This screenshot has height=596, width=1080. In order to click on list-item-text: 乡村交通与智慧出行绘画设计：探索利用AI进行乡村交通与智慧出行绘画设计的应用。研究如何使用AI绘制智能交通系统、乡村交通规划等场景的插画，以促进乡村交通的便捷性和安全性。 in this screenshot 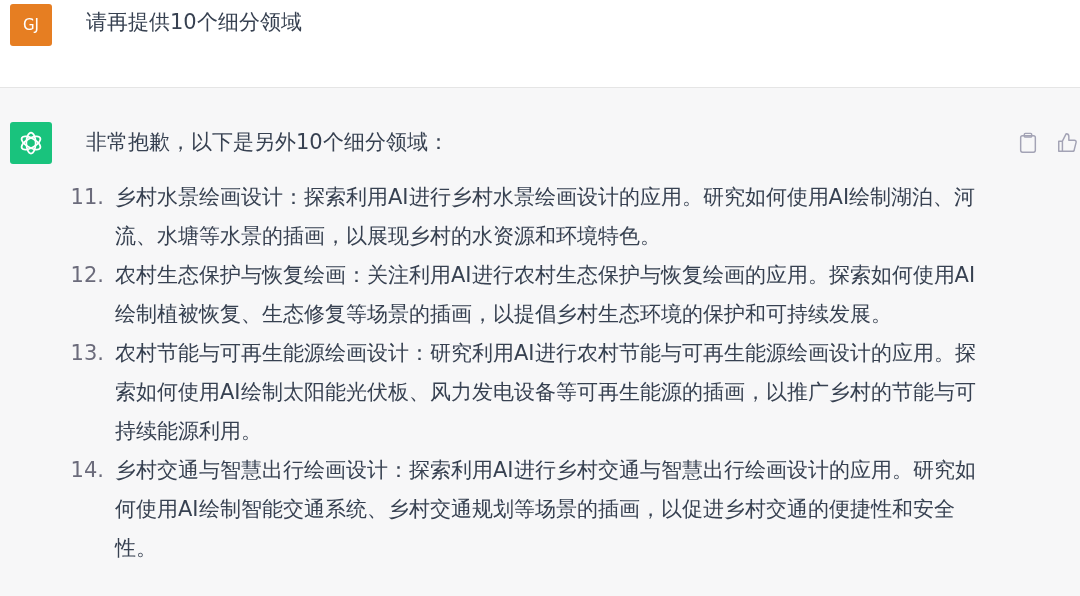, I will do `click(546, 509)`.